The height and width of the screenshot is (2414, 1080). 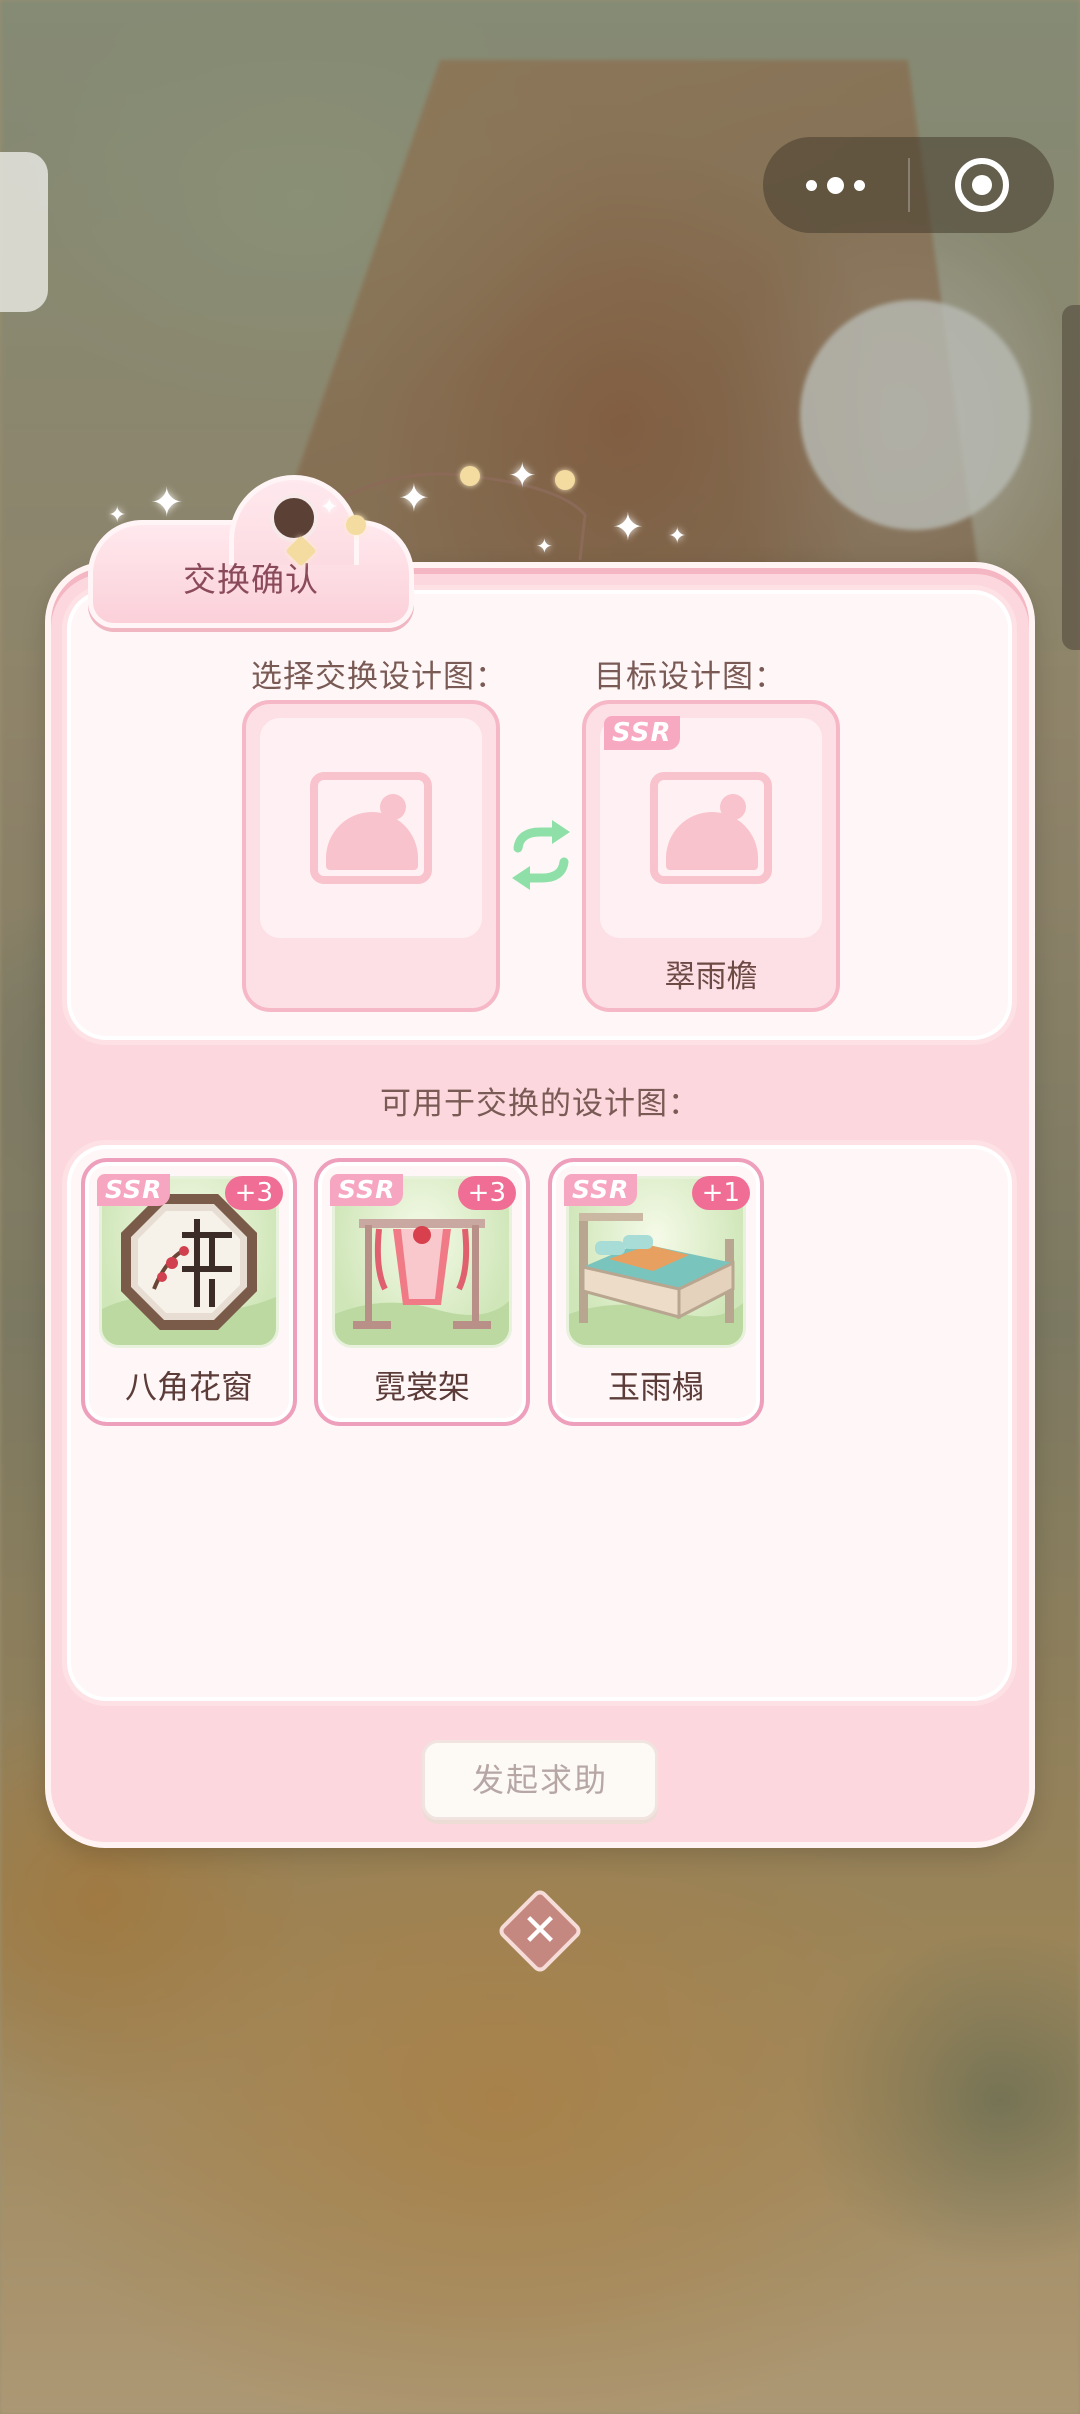 What do you see at coordinates (421, 1387) in the screenshot?
I see `blueprint-name: 霓裳架` at bounding box center [421, 1387].